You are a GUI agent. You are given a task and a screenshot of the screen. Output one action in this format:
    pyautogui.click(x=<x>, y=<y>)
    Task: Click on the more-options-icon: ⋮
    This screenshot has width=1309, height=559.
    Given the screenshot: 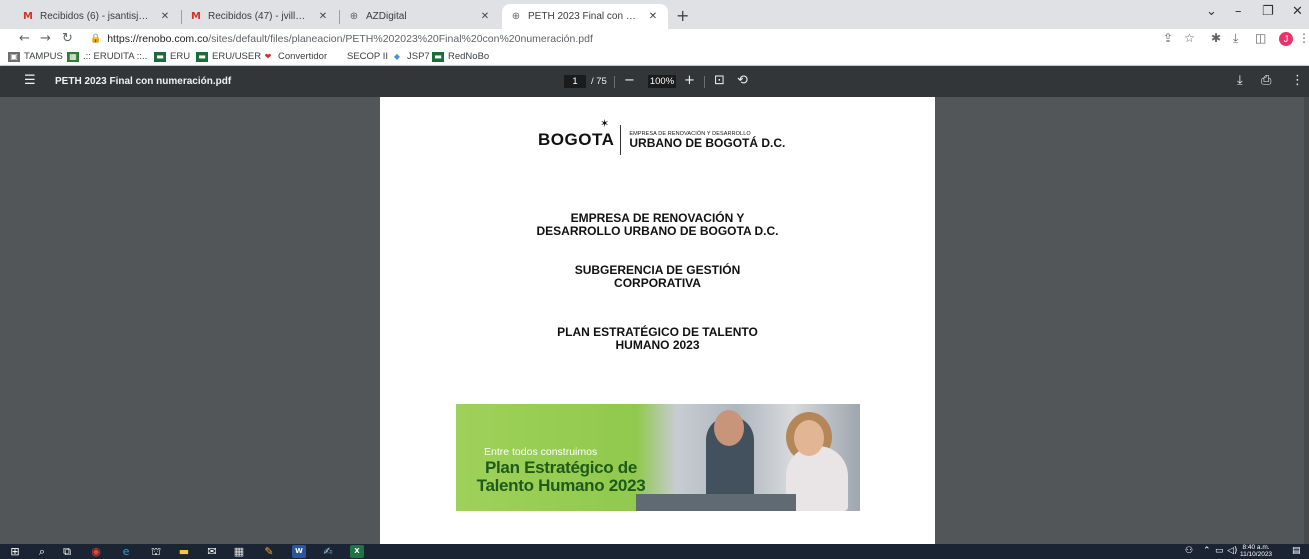 What is the action you would take?
    pyautogui.click(x=1297, y=80)
    